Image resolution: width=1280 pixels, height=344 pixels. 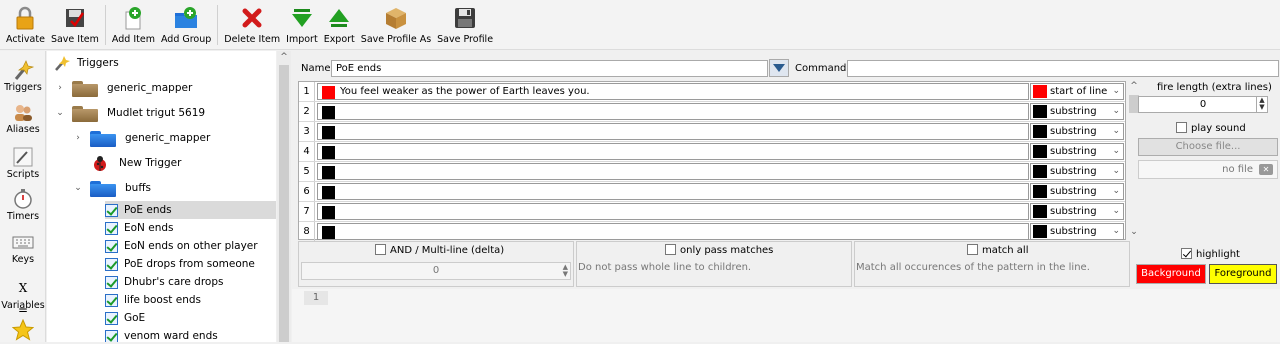 I want to click on scroll-down-arrow-icon: ⌄, so click(x=1134, y=232).